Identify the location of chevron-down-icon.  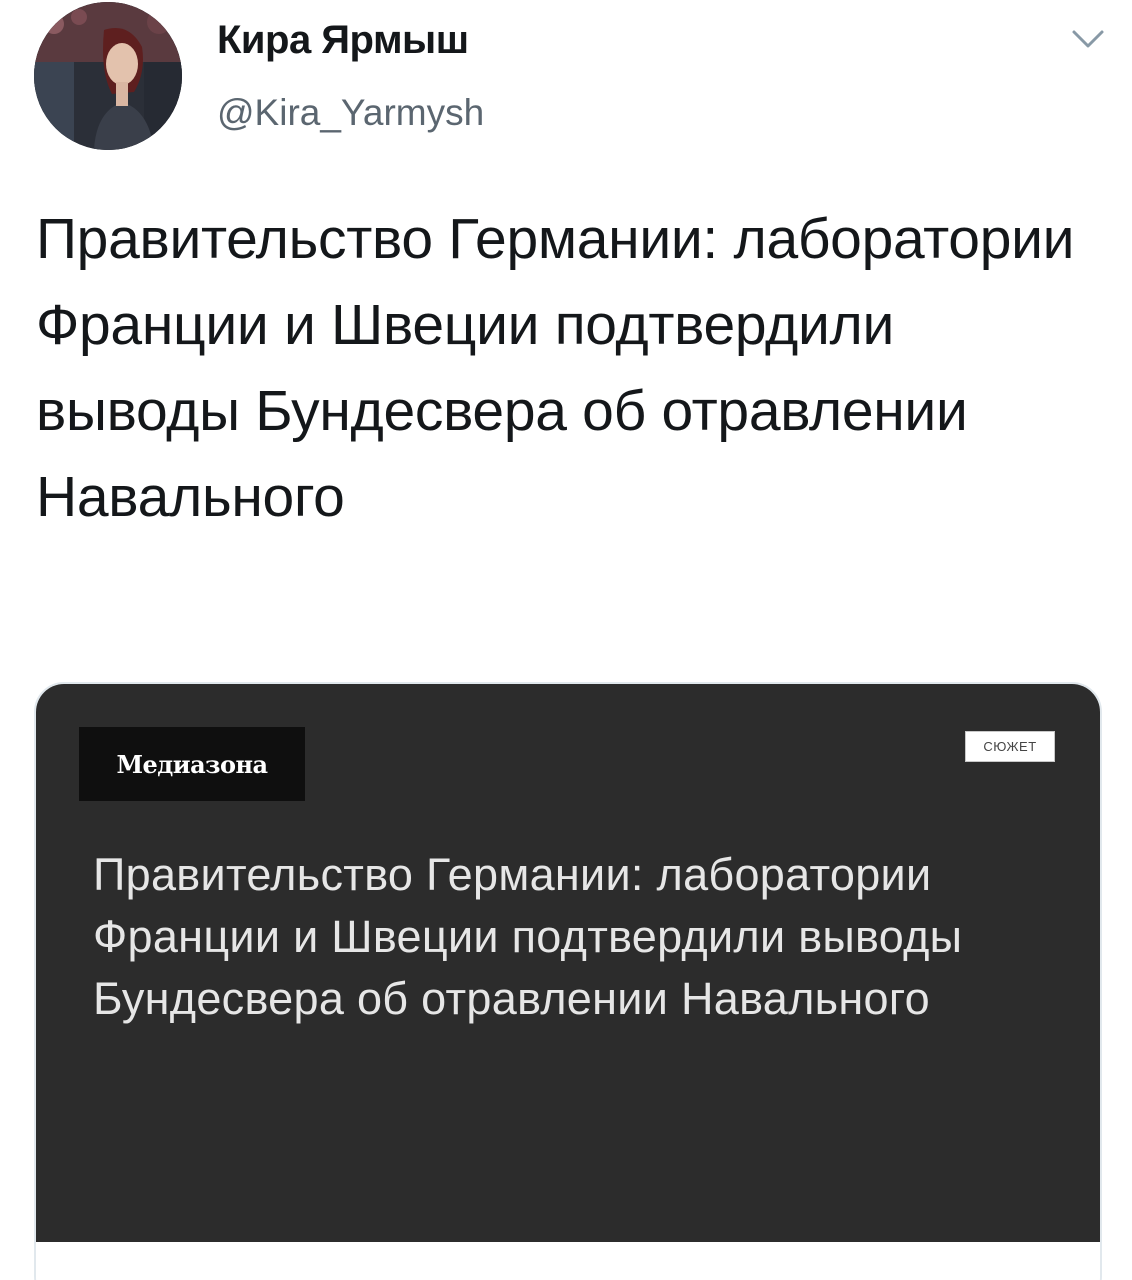
(1088, 40).